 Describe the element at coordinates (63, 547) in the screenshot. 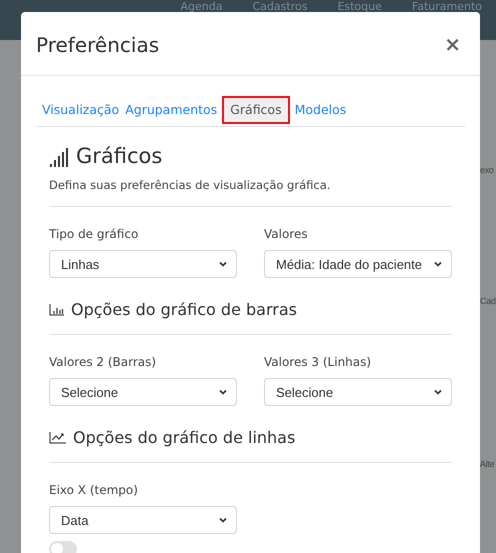

I see `toggle-switch` at that location.